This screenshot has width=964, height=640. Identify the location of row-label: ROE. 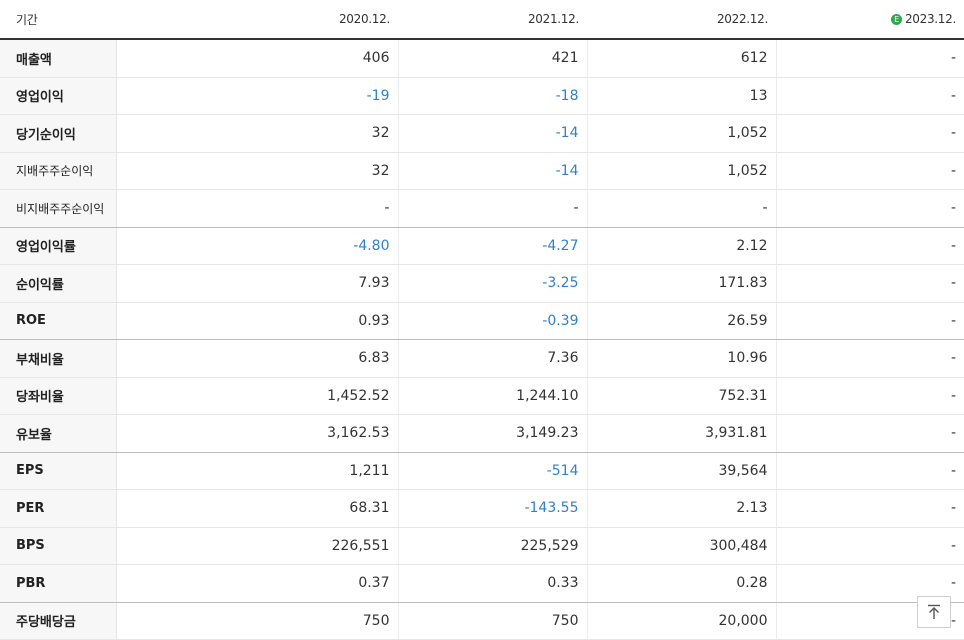
(58, 321).